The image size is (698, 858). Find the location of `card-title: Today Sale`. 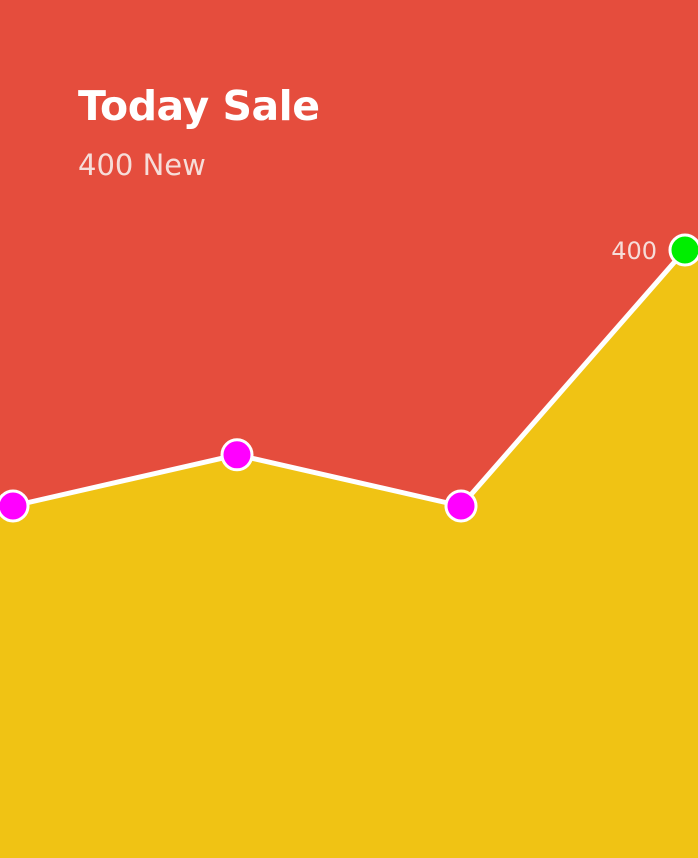

card-title: Today Sale is located at coordinates (199, 106).